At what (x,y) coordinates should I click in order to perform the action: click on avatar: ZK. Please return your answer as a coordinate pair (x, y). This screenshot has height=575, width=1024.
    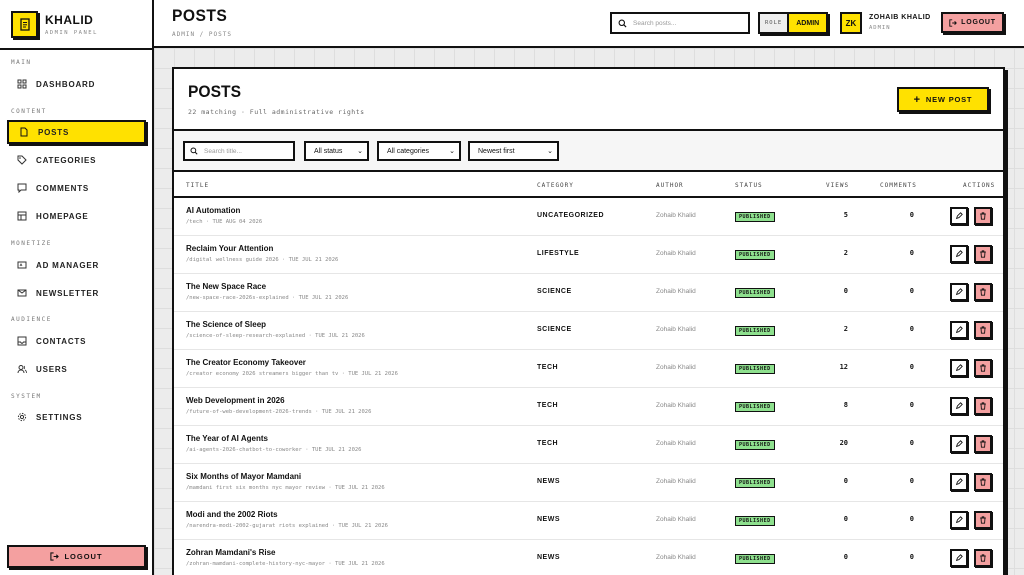
    Looking at the image, I should click on (851, 23).